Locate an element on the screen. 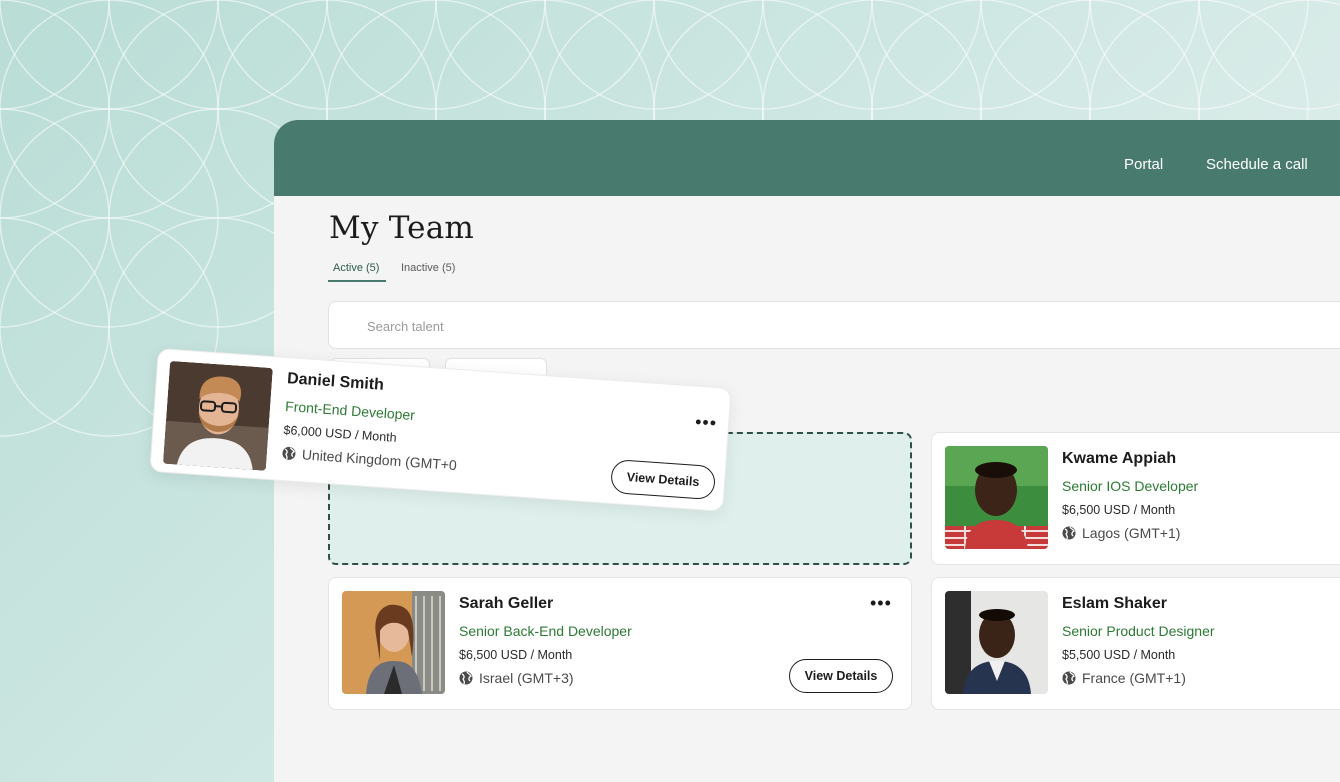  talent-location: Lagos (GMT+1) is located at coordinates (1121, 533).